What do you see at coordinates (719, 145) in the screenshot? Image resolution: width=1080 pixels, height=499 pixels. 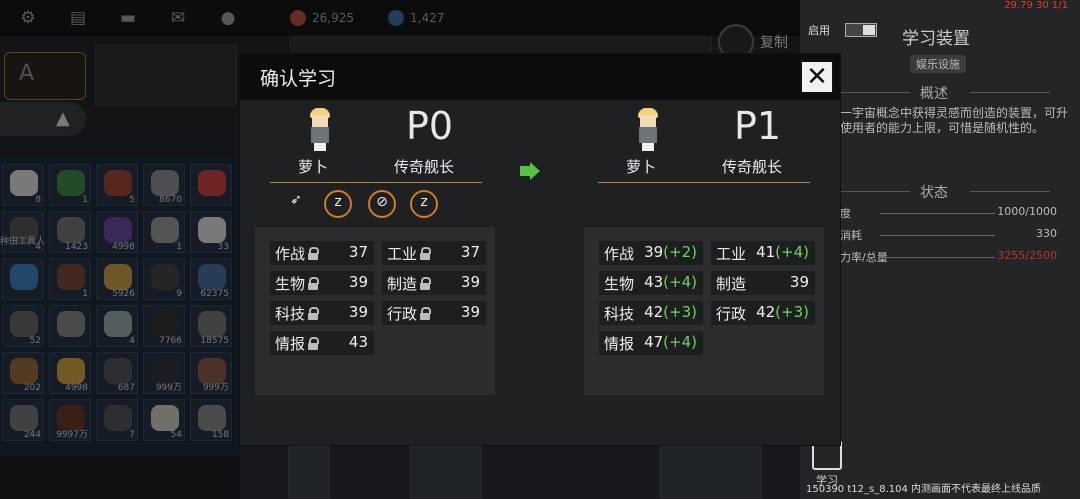 I see `character-after: 萝卜 P1 传奇舰长` at bounding box center [719, 145].